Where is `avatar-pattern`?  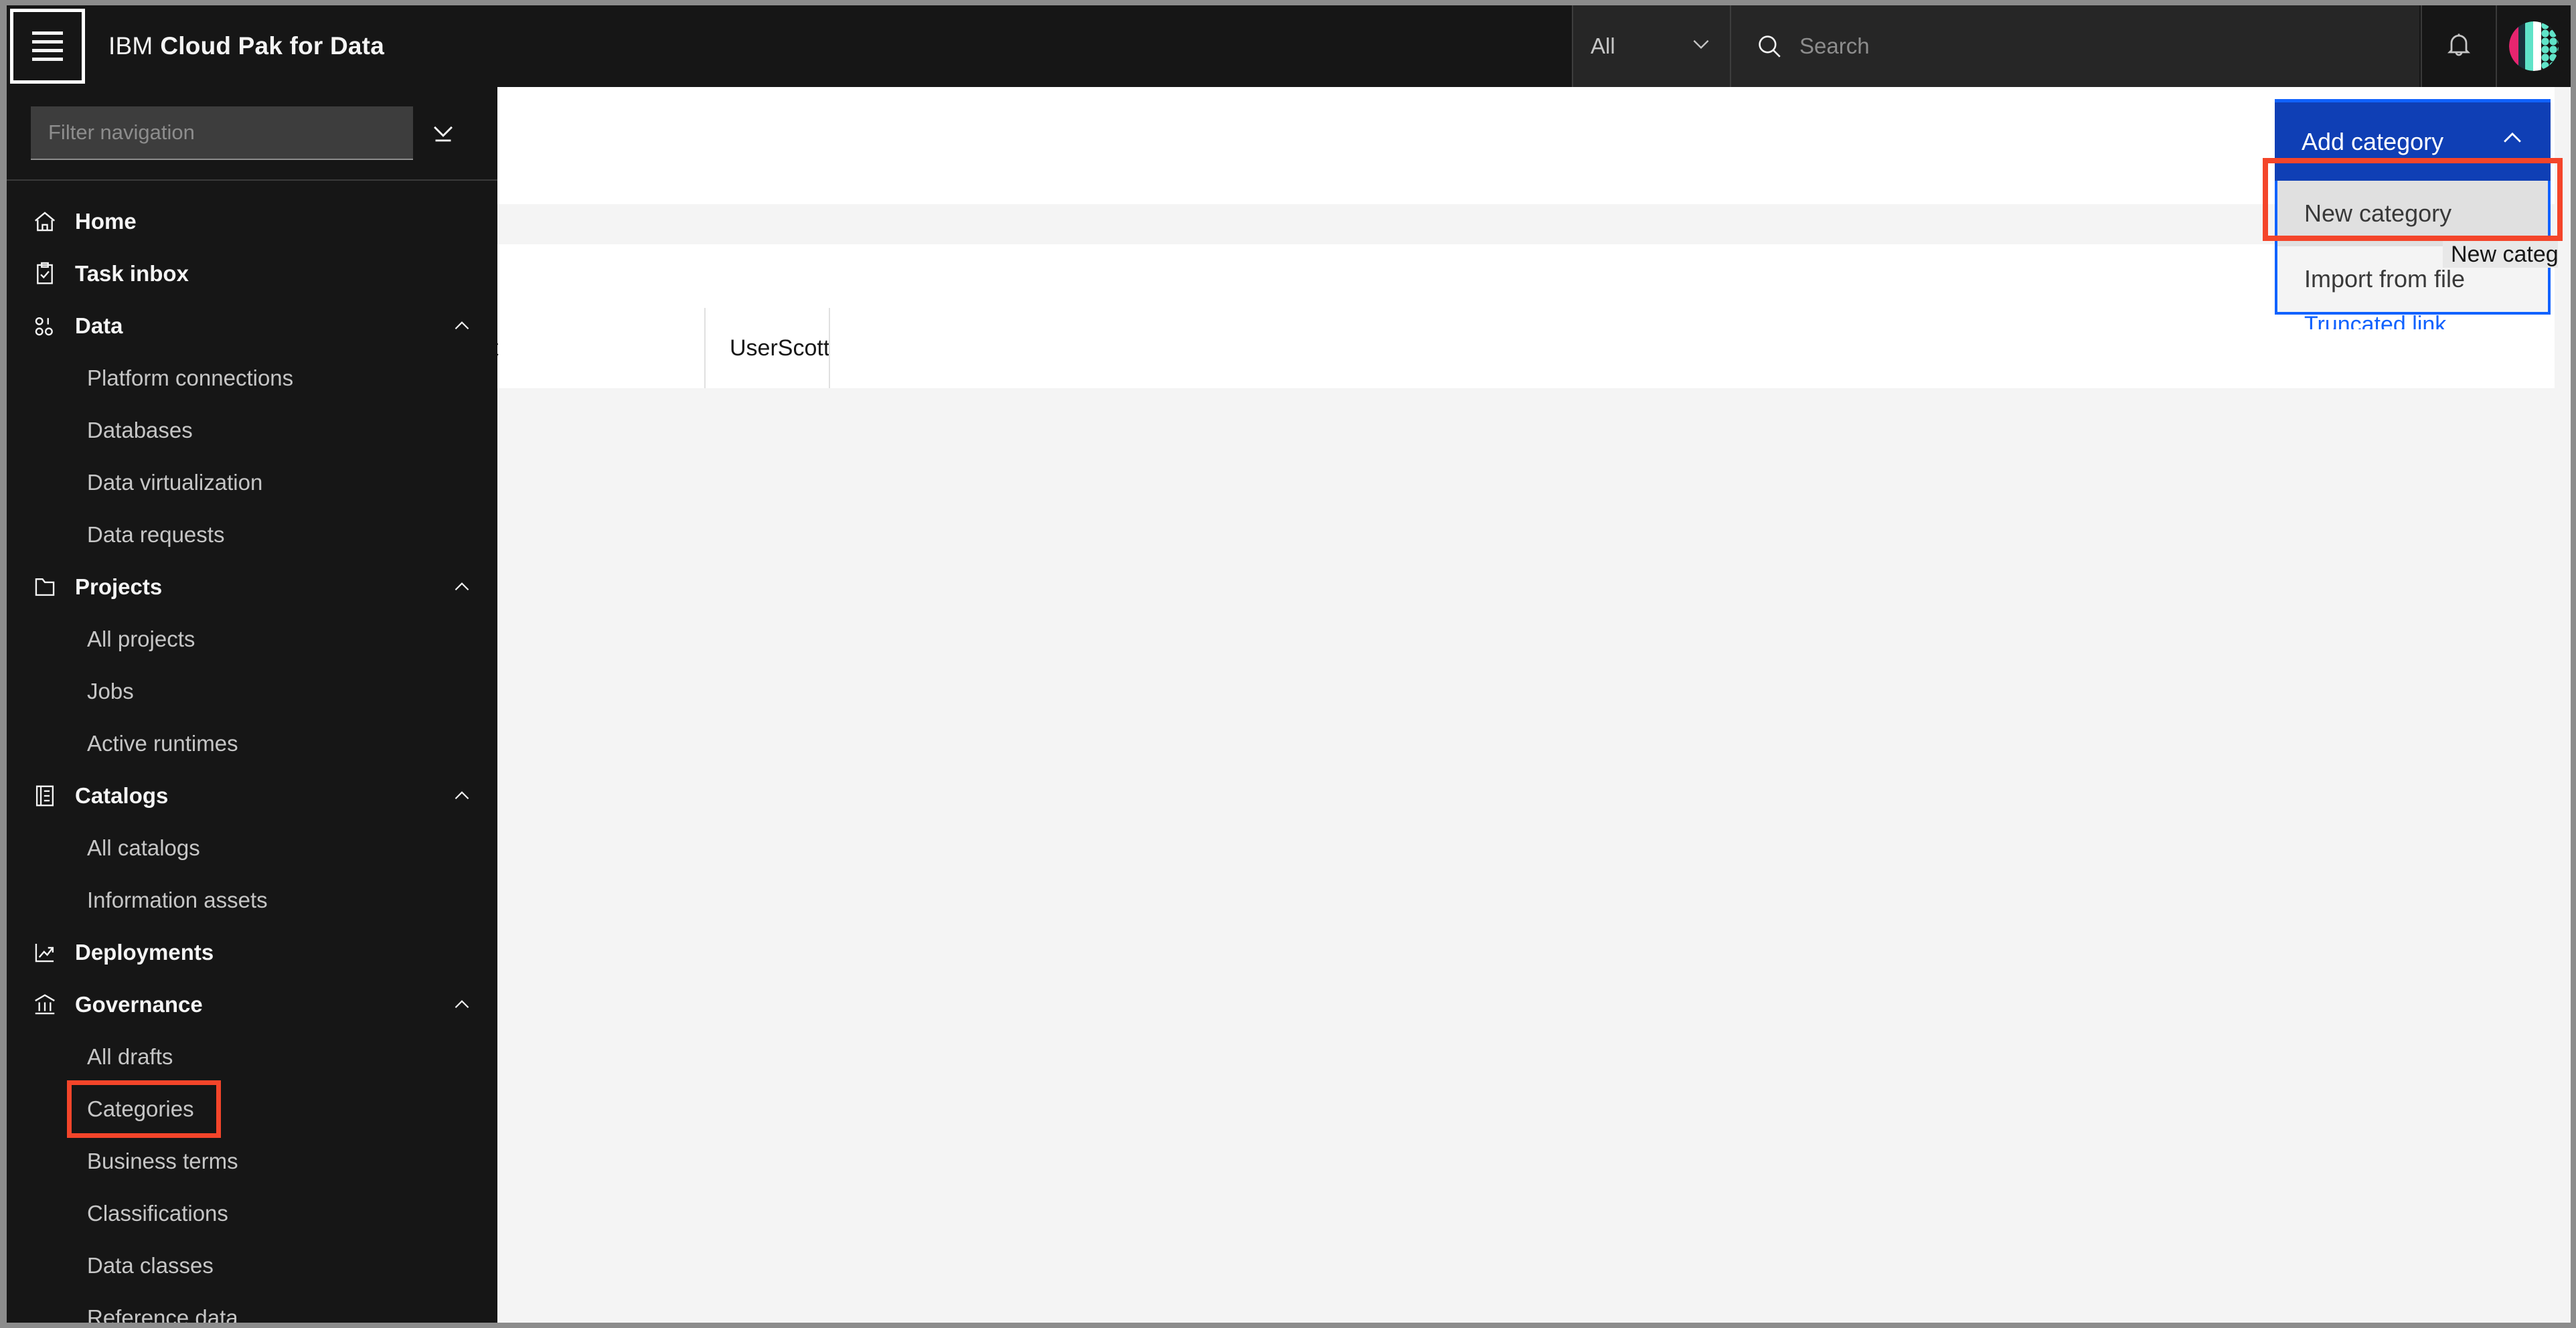
avatar-pattern is located at coordinates (2534, 46).